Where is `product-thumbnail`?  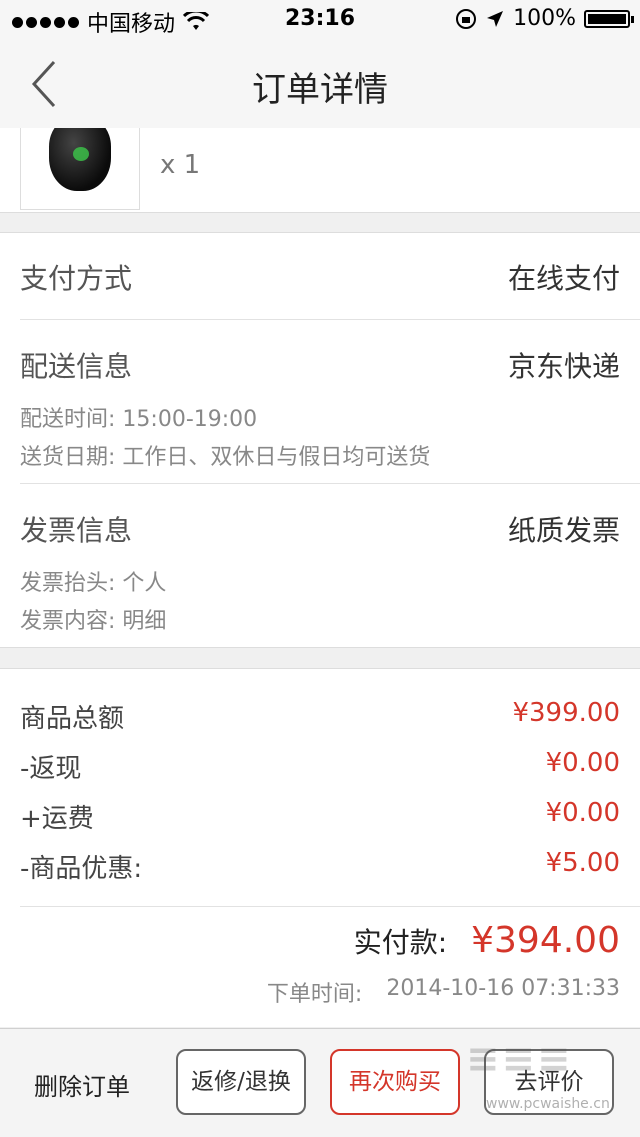
product-thumbnail is located at coordinates (80, 169).